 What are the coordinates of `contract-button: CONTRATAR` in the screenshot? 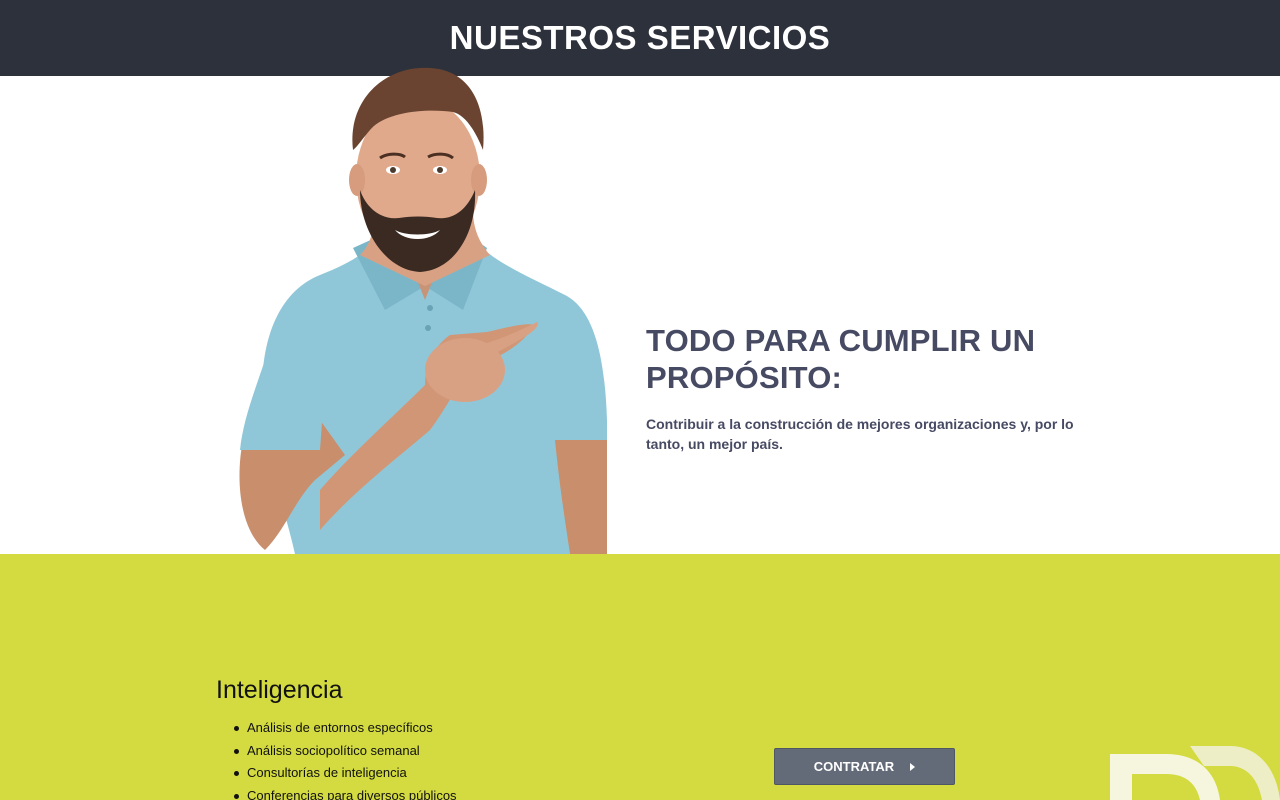 It's located at (864, 766).